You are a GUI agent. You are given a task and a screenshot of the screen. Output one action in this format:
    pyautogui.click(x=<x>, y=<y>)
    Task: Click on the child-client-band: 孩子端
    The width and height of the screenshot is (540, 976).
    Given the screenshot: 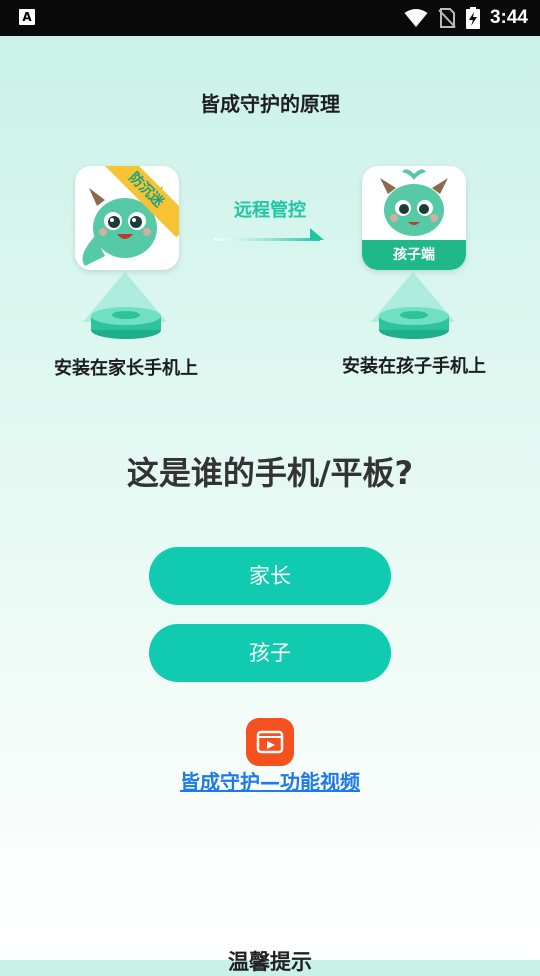 What is the action you would take?
    pyautogui.click(x=414, y=255)
    